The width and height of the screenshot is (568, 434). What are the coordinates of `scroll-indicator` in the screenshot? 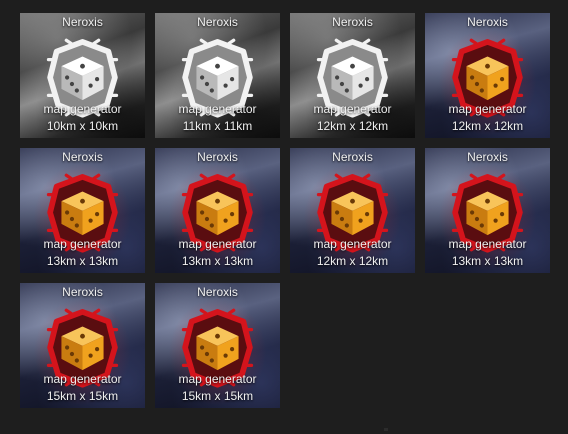 It's located at (386, 429).